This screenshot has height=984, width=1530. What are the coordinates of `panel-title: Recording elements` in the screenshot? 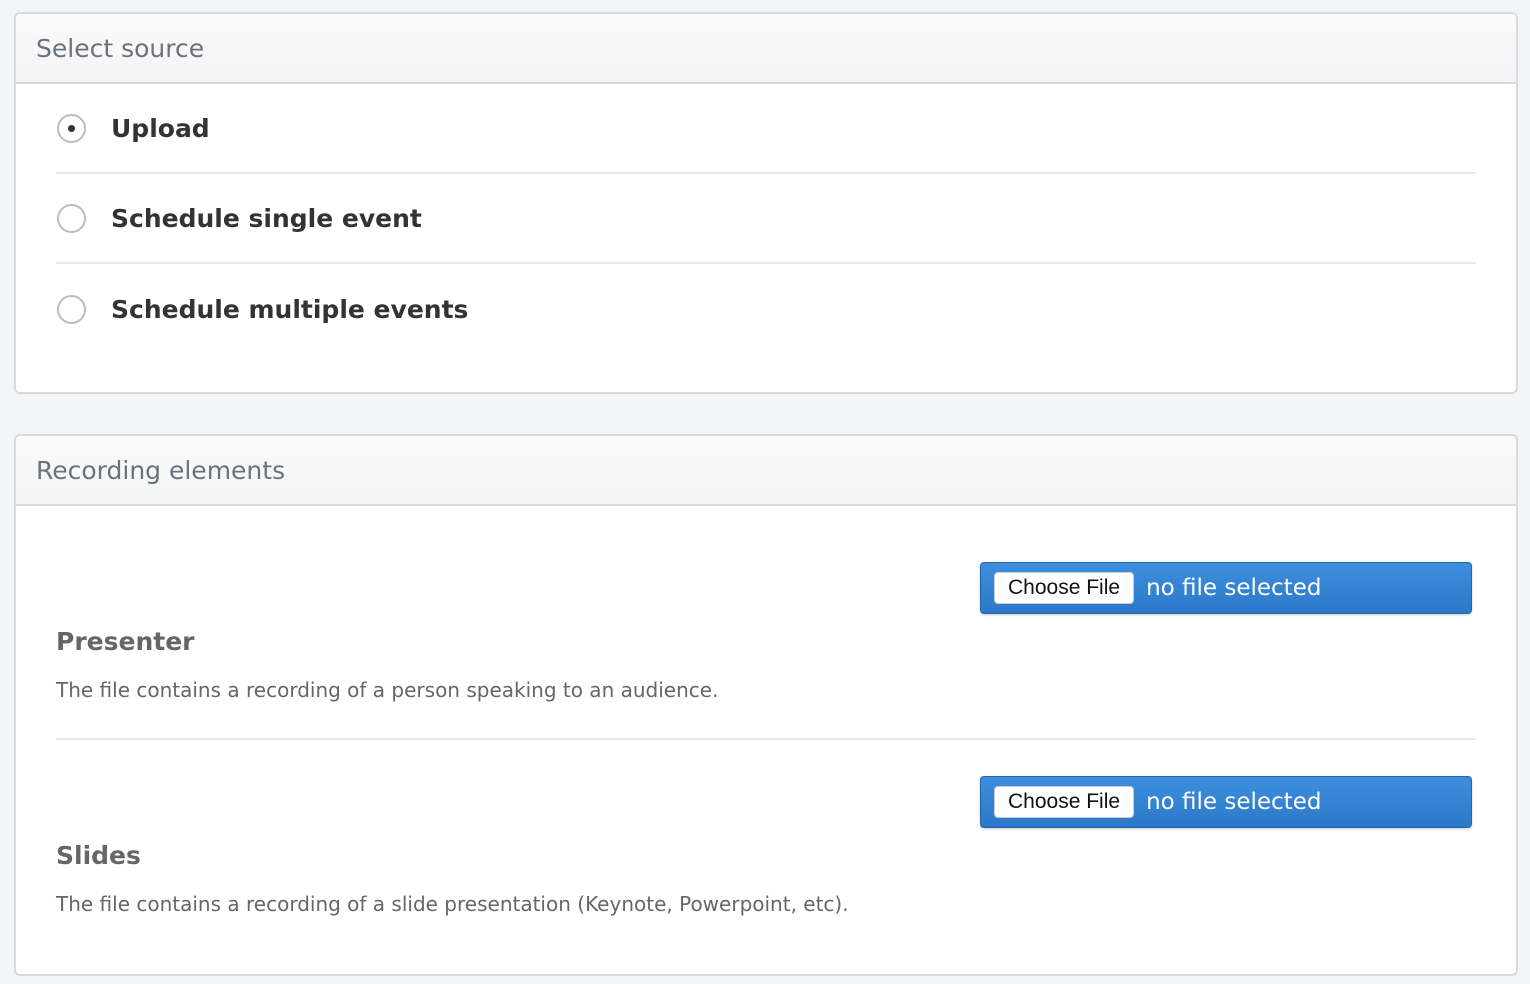 It's located at (766, 471).